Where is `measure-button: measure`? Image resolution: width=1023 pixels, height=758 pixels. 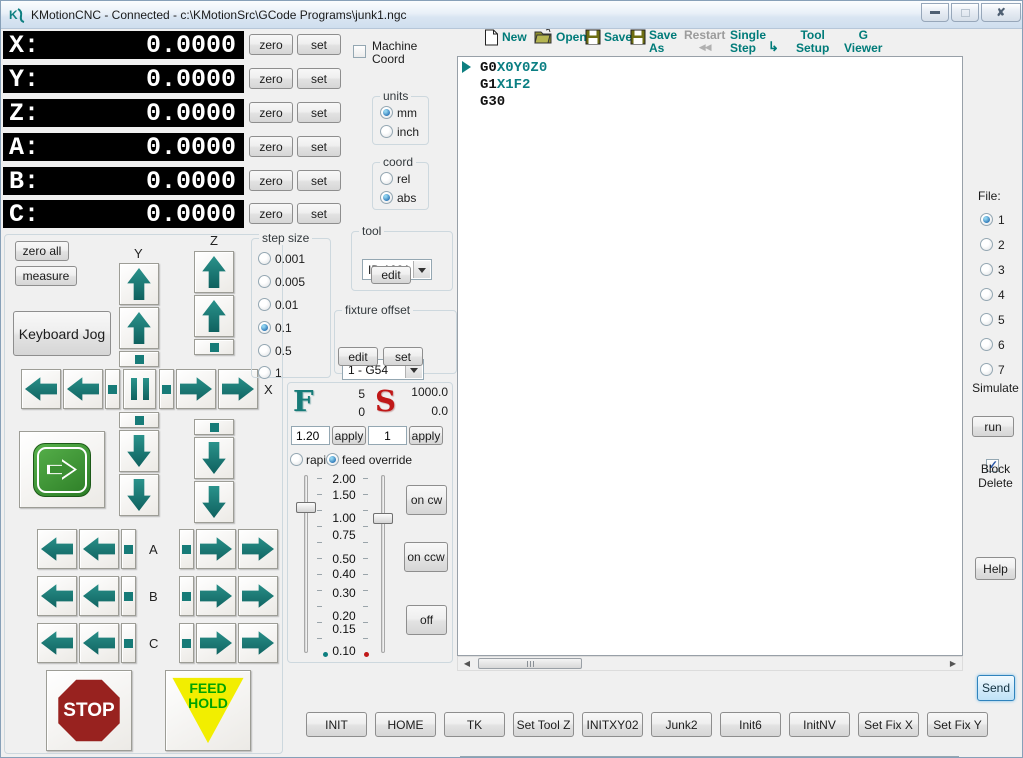 measure-button: measure is located at coordinates (46, 276).